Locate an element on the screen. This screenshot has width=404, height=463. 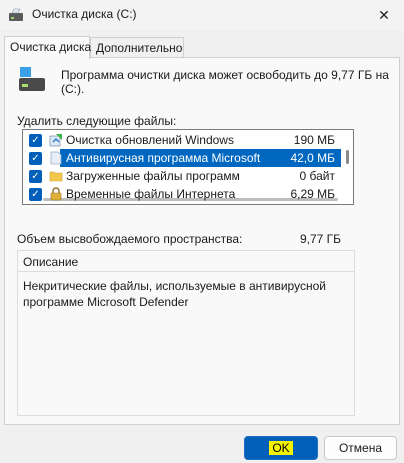
list-item: ✓ Загруженные файлы программ 0 байт is located at coordinates (182, 176).